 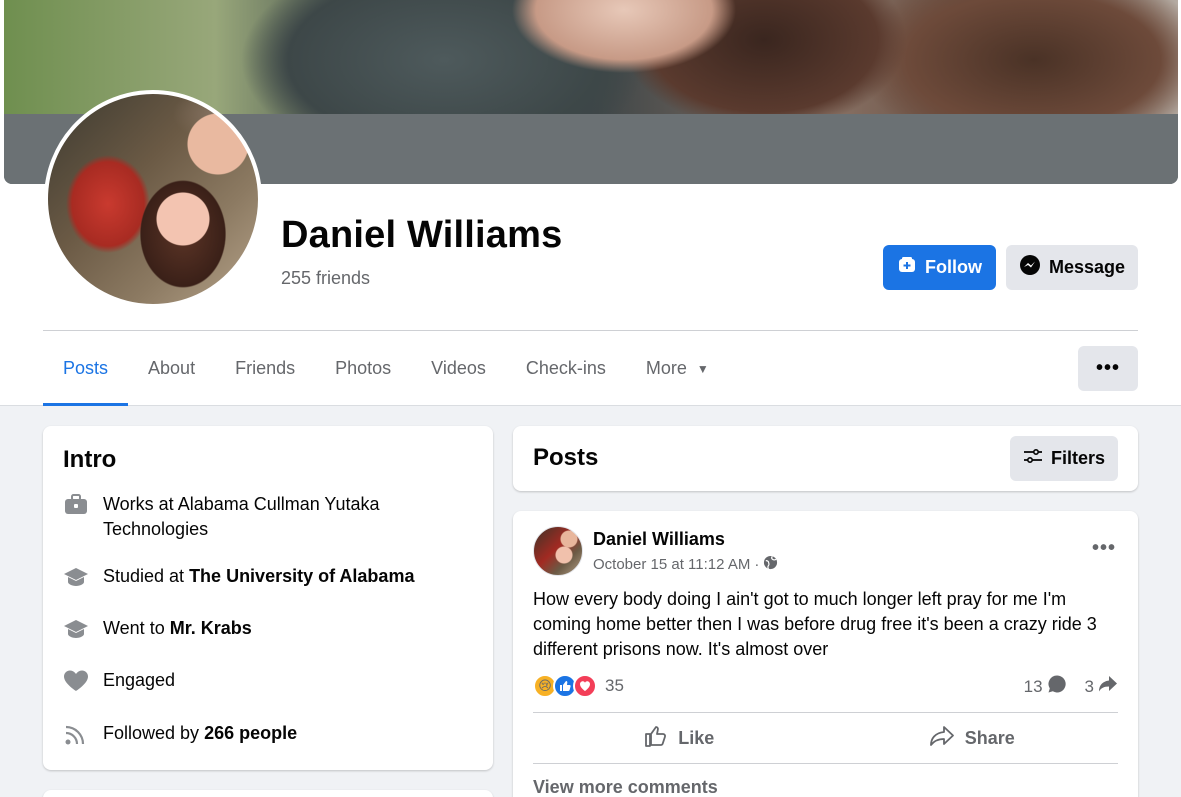 I want to click on share-label: Share, so click(x=989, y=737).